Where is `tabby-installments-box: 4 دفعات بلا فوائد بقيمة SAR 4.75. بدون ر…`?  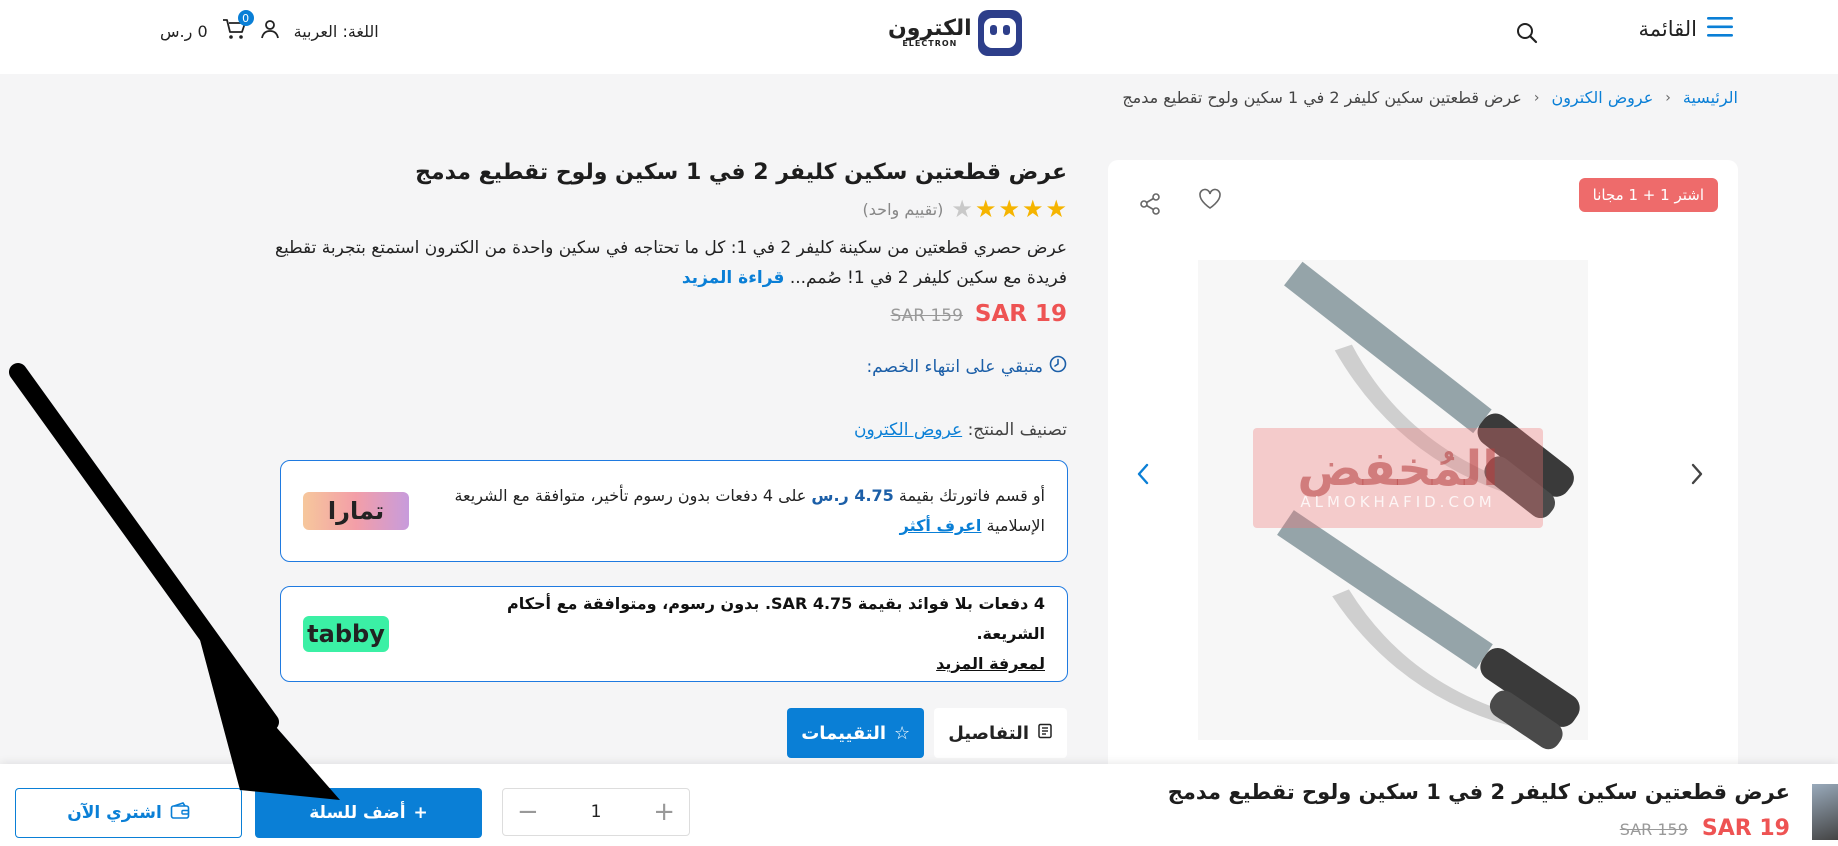
tabby-installments-box: 4 دفعات بلا فوائد بقيمة SAR 4.75. بدون ر… is located at coordinates (674, 634).